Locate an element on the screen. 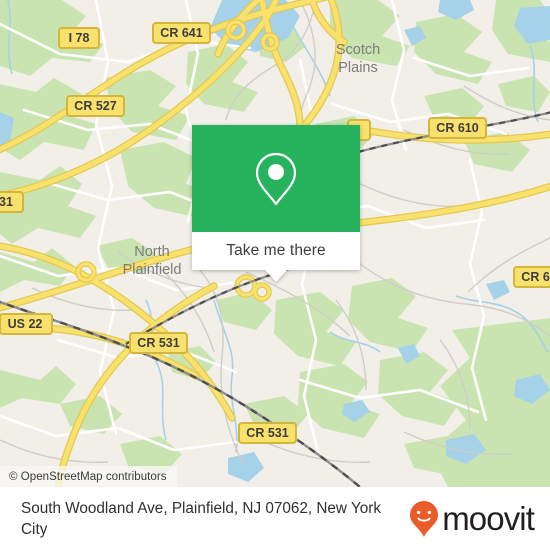  svg-text: CR 610 is located at coordinates (457, 128).